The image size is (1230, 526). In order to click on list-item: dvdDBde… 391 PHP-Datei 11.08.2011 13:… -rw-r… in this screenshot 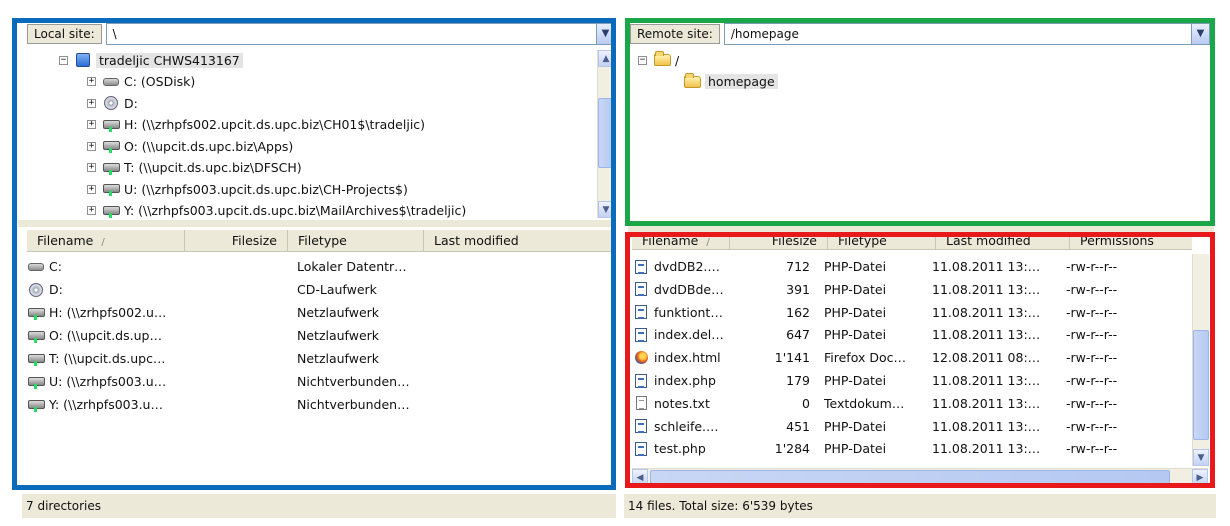, I will do `click(910, 289)`.